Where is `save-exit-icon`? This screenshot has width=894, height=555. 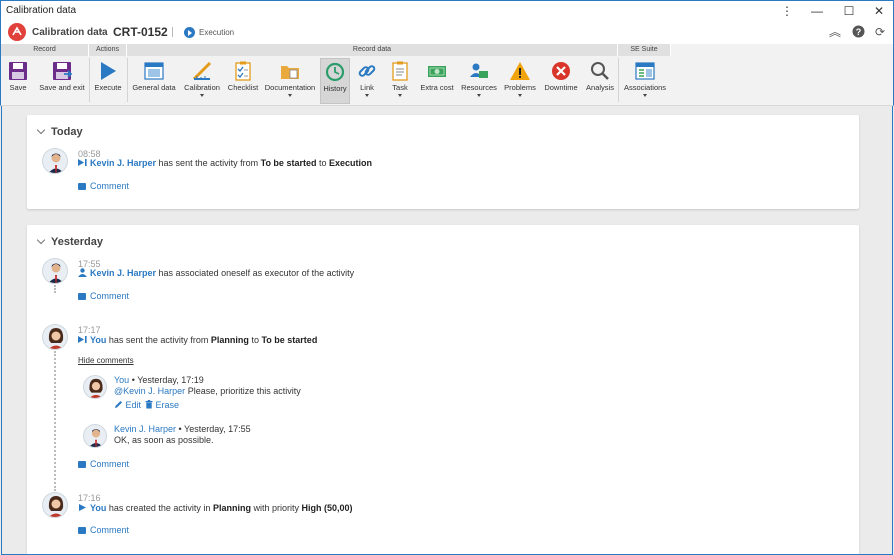 save-exit-icon is located at coordinates (63, 71).